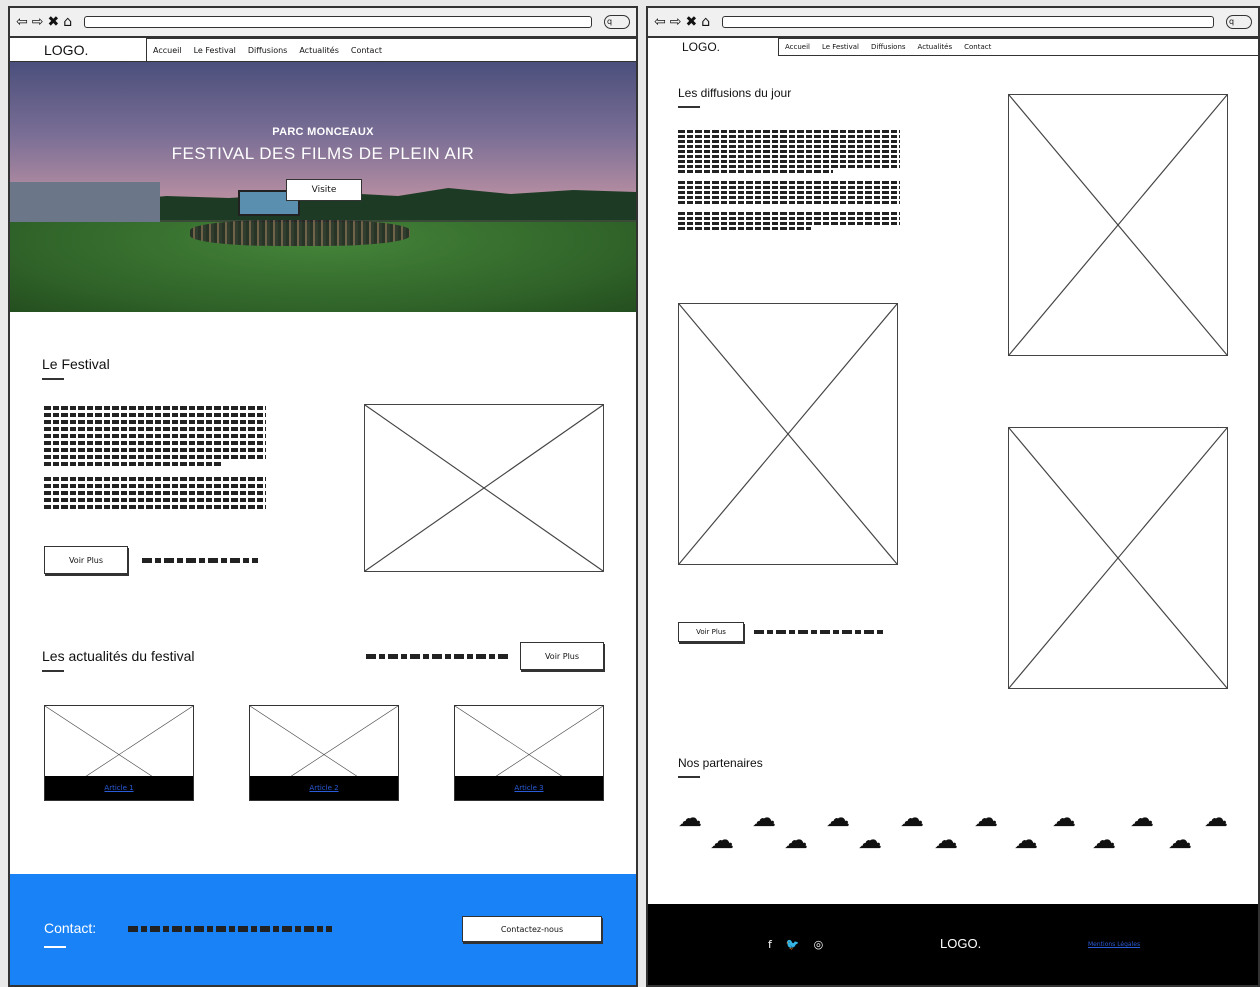 This screenshot has width=1260, height=987. I want to click on contact-section: Contact: Contactez-nous, so click(323, 929).